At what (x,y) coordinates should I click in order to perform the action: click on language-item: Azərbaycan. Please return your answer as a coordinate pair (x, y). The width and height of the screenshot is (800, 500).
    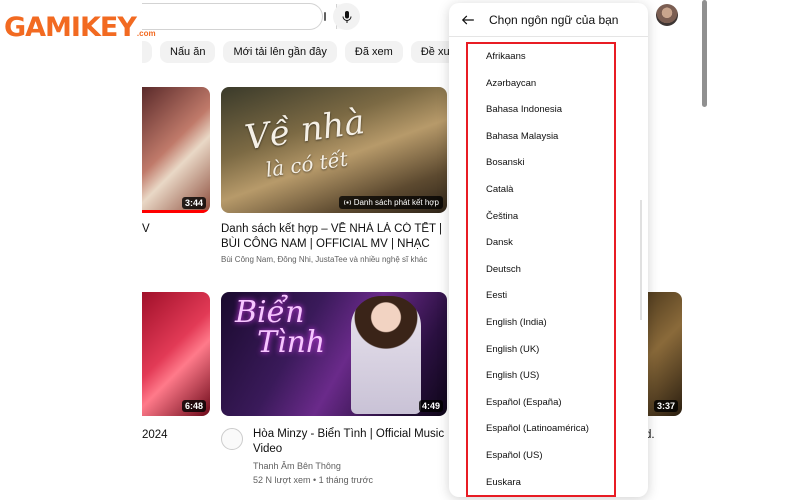
    Looking at the image, I should click on (541, 84).